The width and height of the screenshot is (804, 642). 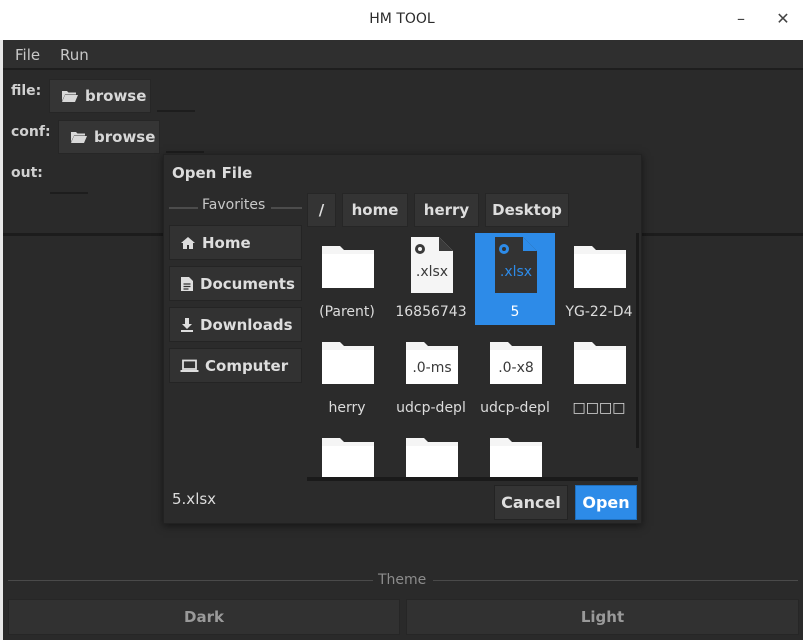 What do you see at coordinates (187, 324) in the screenshot?
I see `download-icon` at bounding box center [187, 324].